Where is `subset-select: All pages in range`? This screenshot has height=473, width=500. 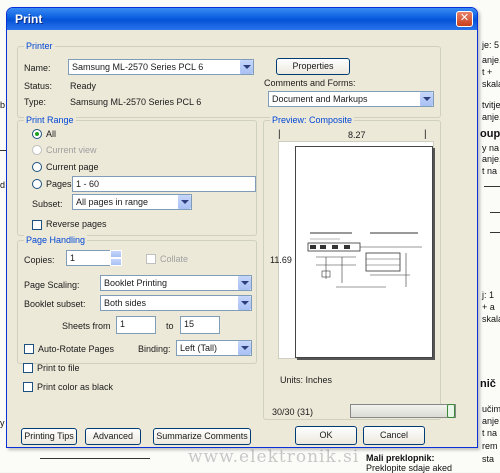
subset-select: All pages in range is located at coordinates (132, 202).